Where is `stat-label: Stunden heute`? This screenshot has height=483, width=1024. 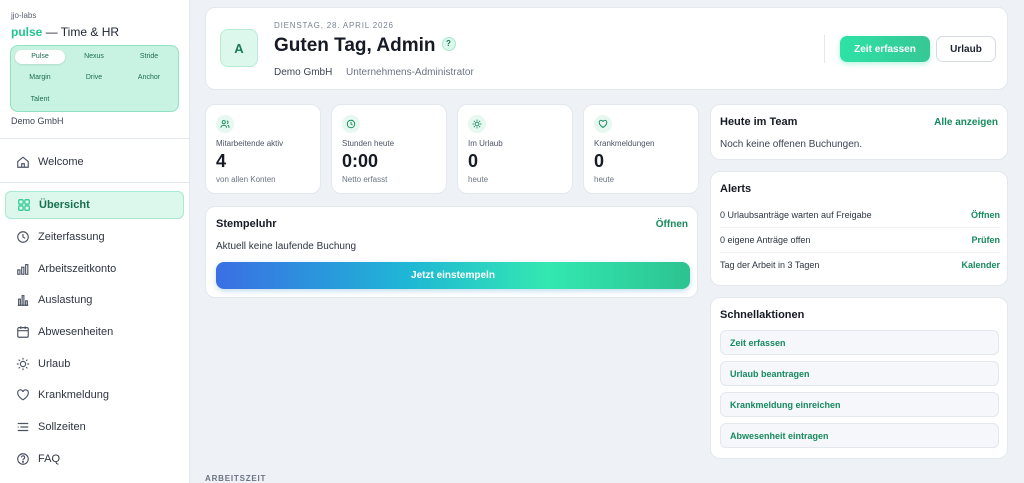 stat-label: Stunden heute is located at coordinates (368, 143).